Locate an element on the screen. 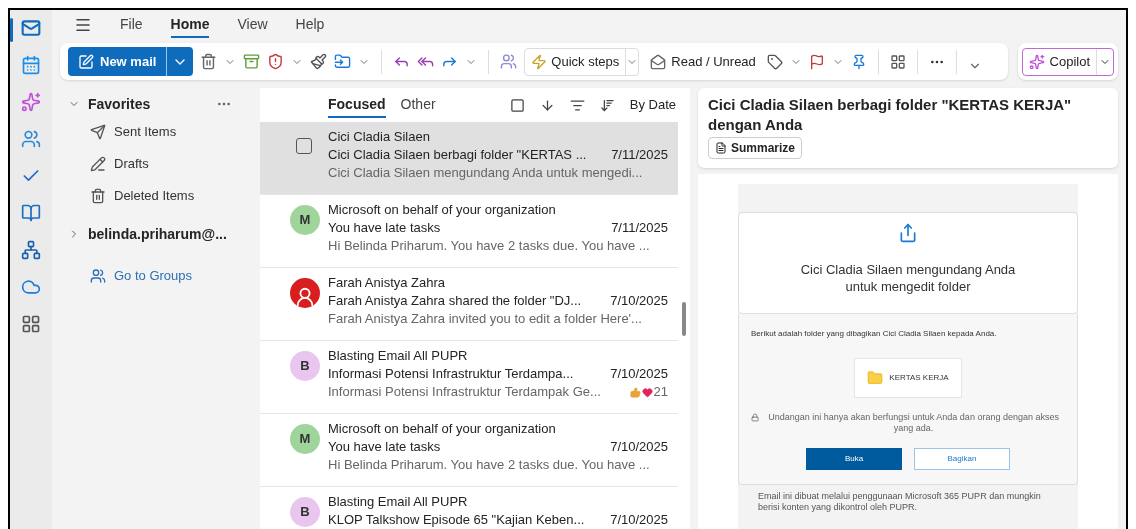 Image resolution: width=1136 pixels, height=529 pixels. folder-move-icon is located at coordinates (343, 61).